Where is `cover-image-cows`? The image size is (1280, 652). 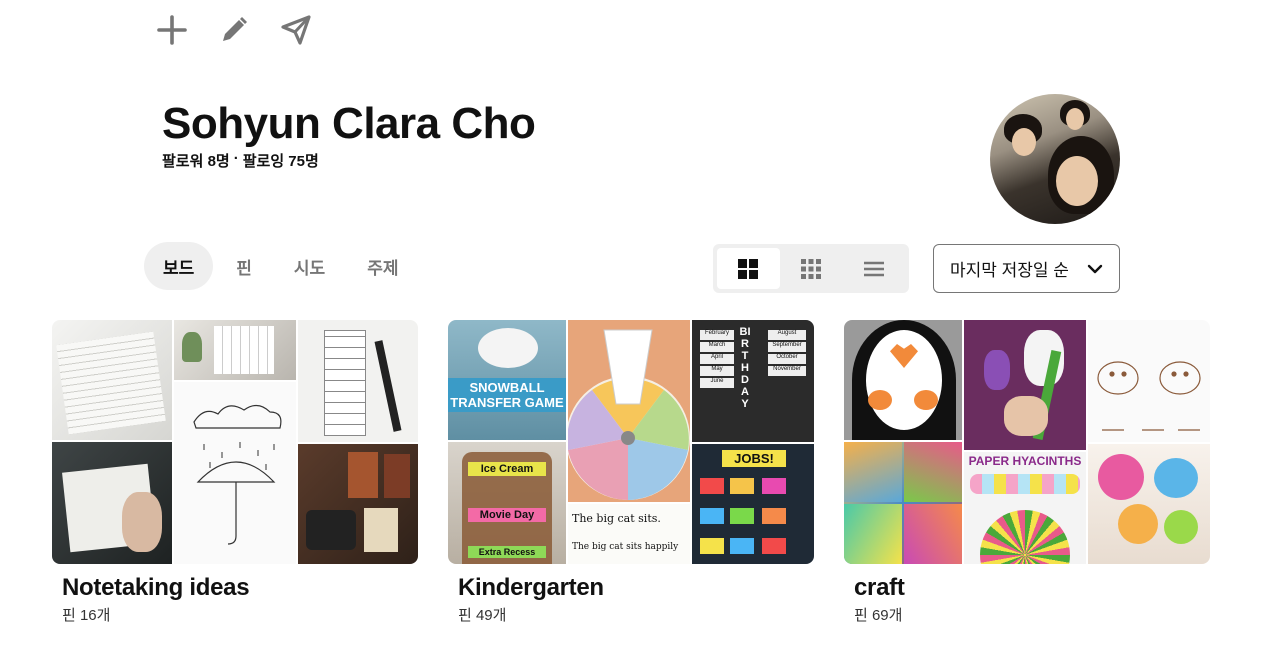 cover-image-cows is located at coordinates (1149, 381).